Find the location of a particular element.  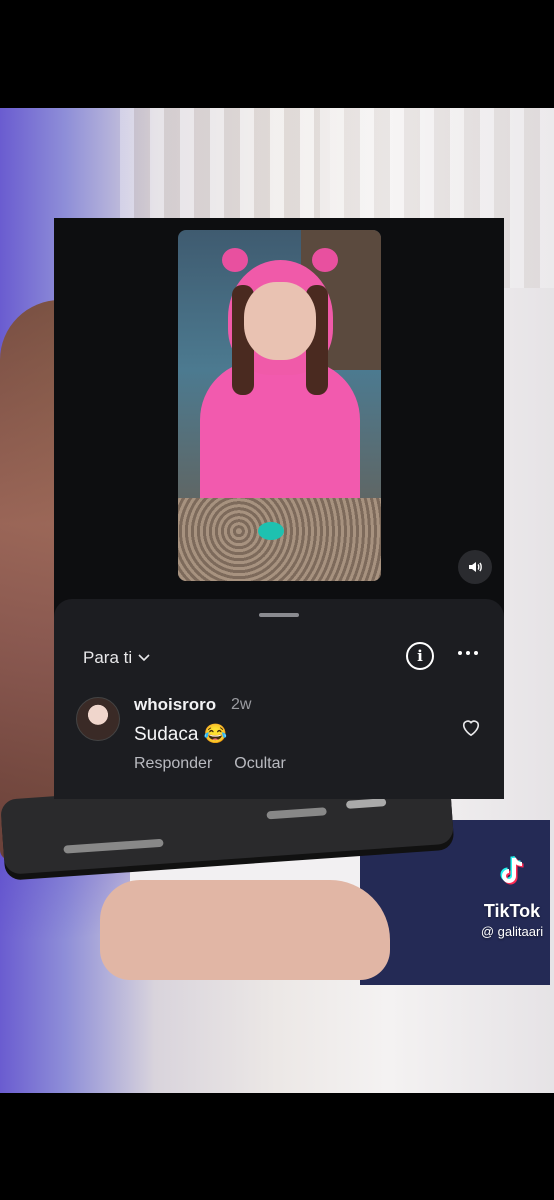

clay-figure is located at coordinates (271, 531).